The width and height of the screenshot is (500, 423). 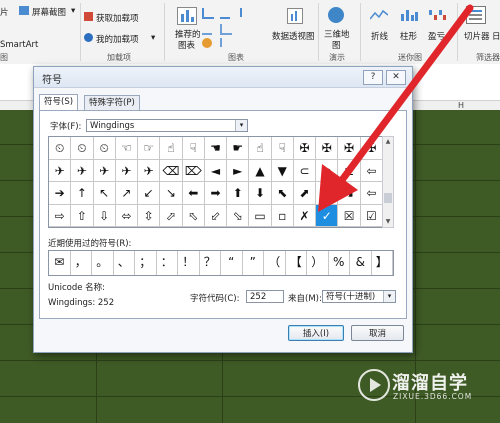 What do you see at coordinates (477, 36) in the screenshot?
I see `slicer-button: 切片器` at bounding box center [477, 36].